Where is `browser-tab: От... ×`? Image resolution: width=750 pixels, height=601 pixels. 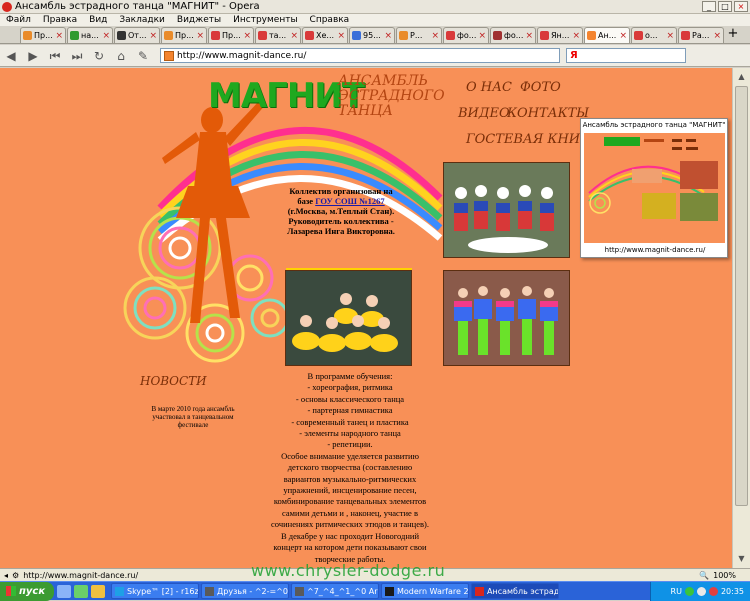
browser-tab: От... × is located at coordinates (137, 35).